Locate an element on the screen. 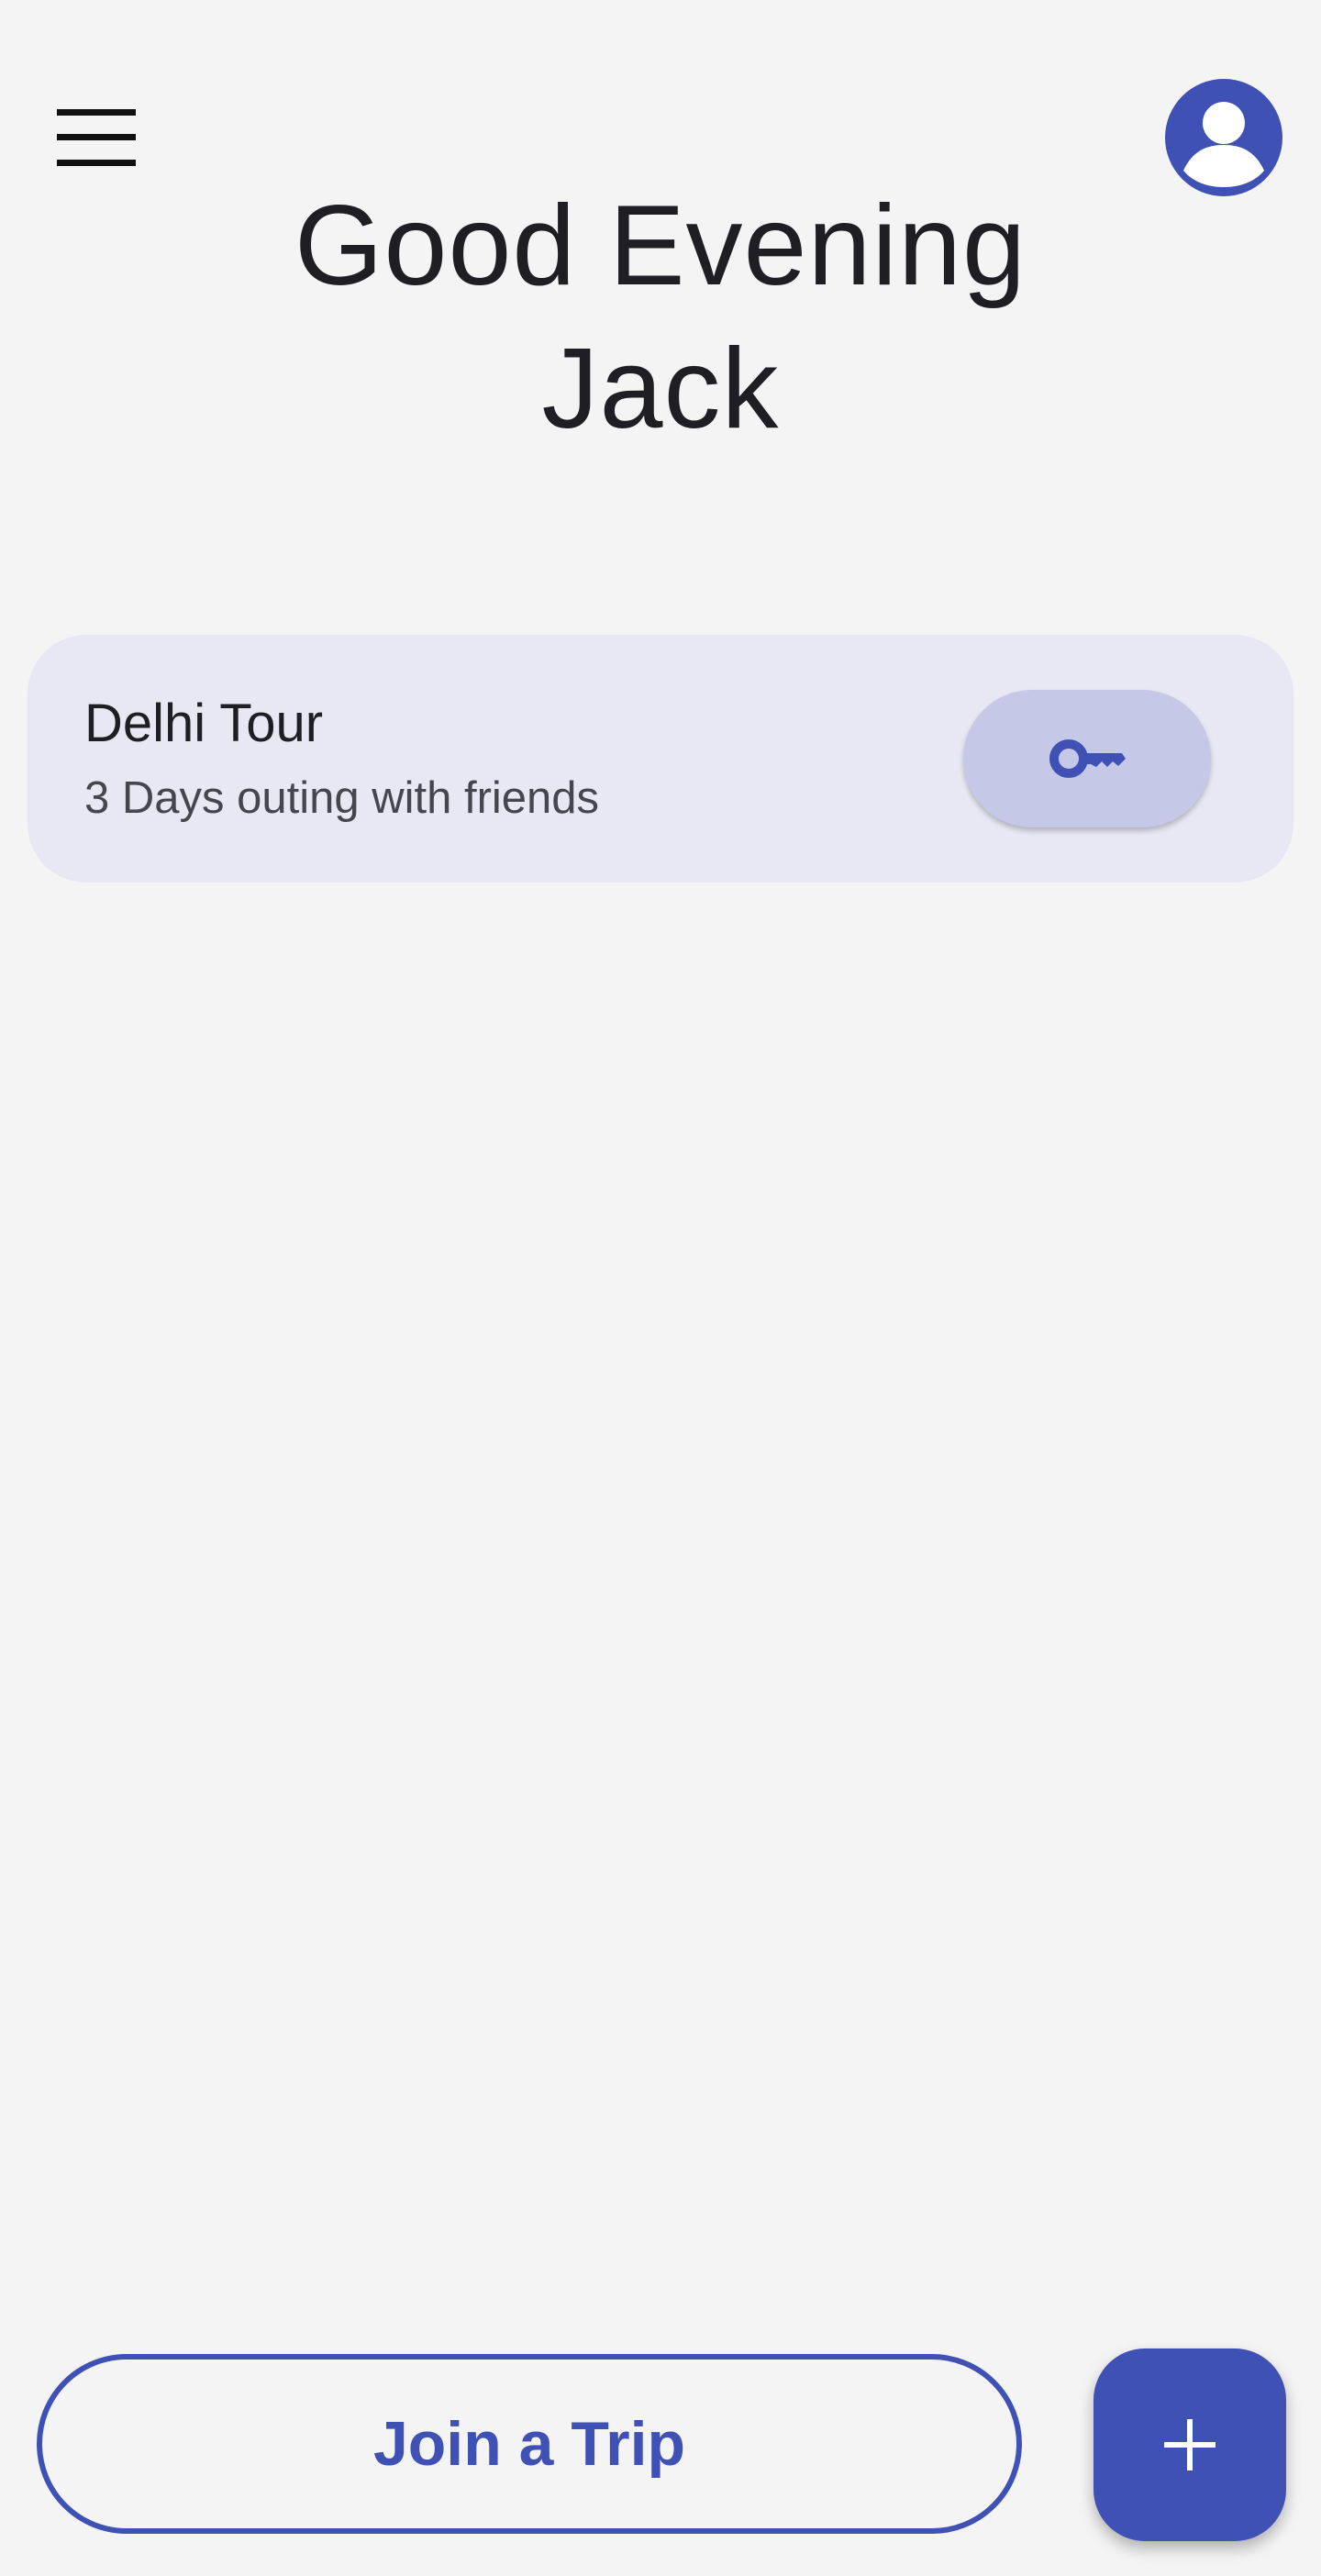  trip-card: Delhi Tour 3 Days outing with friends is located at coordinates (660, 759).